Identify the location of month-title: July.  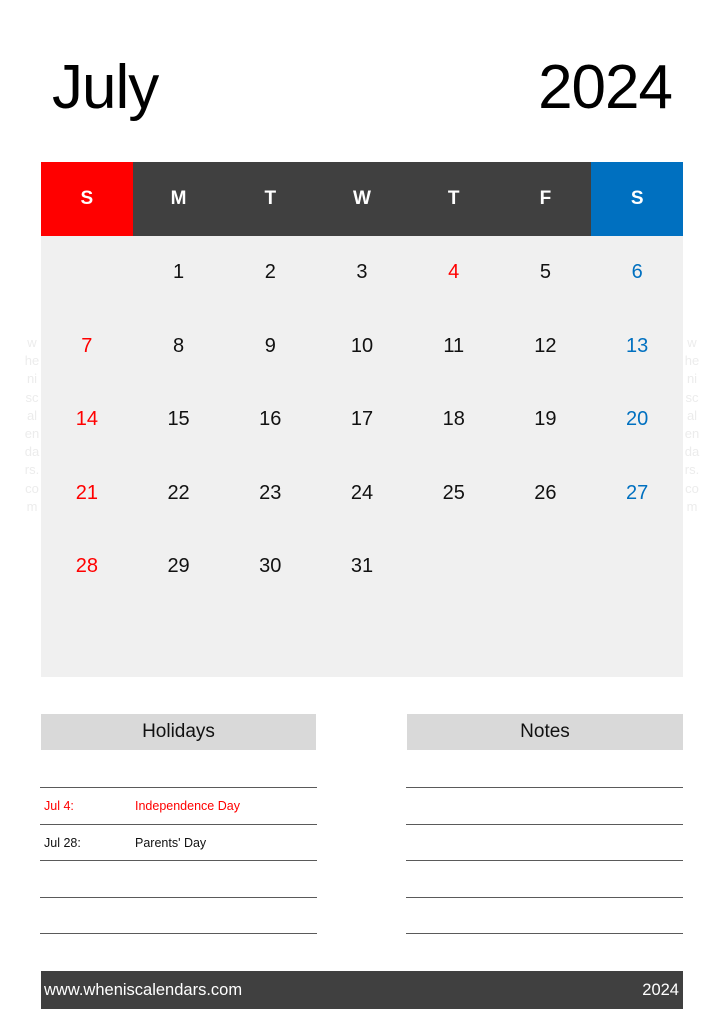
(105, 87).